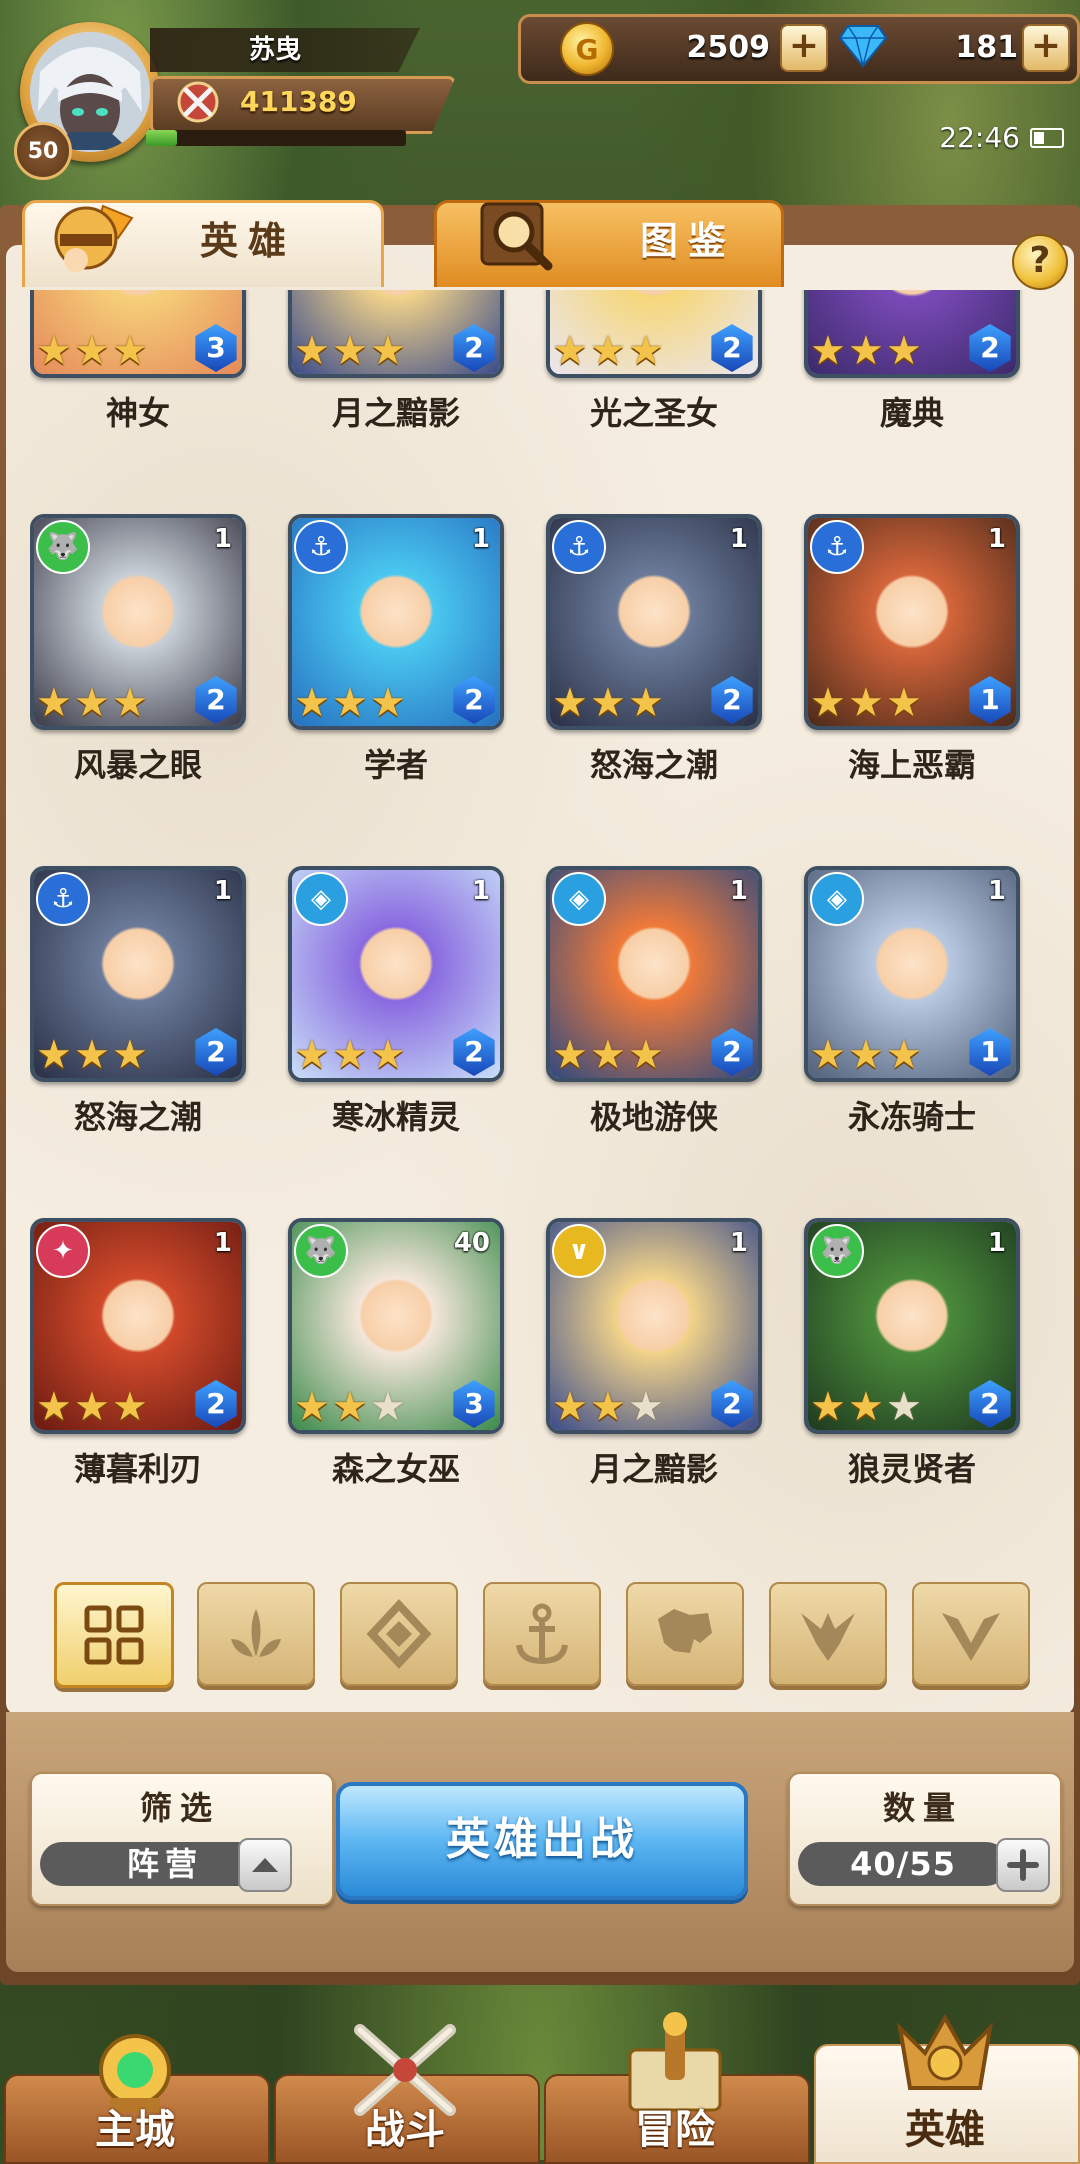  Describe the element at coordinates (828, 1634) in the screenshot. I see `filter-dark-button` at that location.